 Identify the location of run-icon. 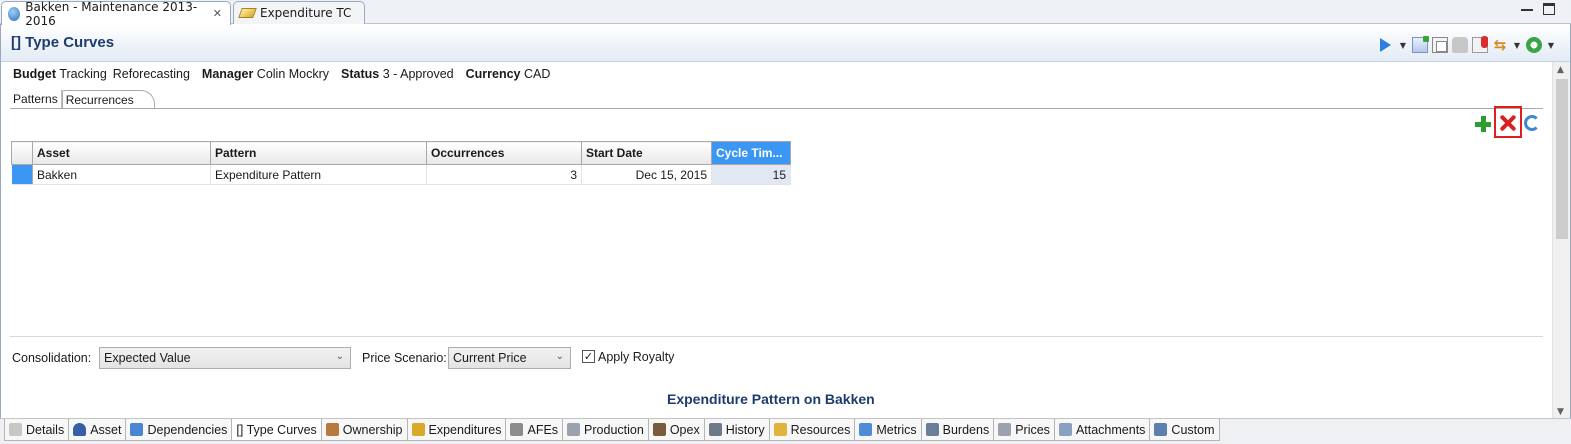
(1385, 45).